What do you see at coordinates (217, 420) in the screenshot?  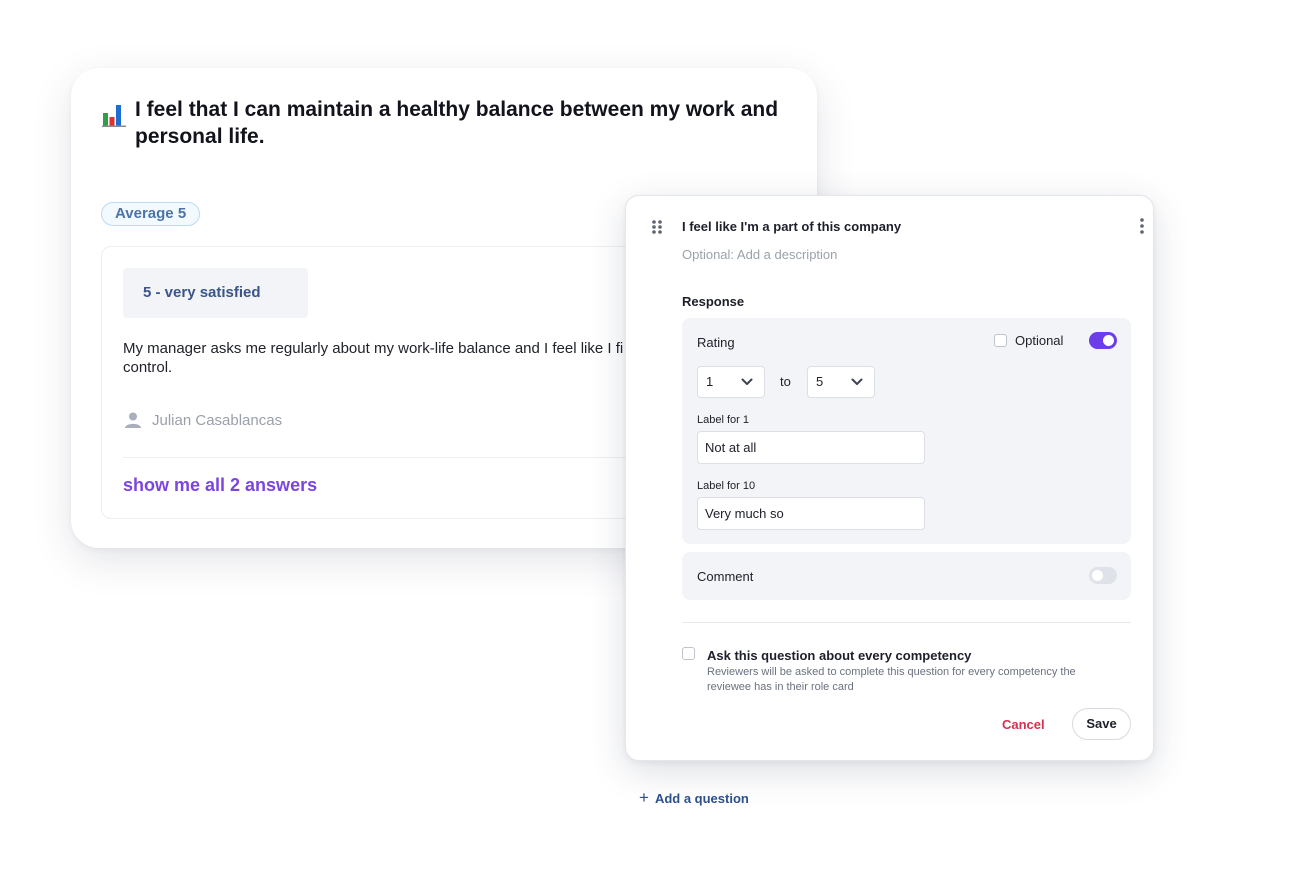 I see `author-name: Julian Casablancas` at bounding box center [217, 420].